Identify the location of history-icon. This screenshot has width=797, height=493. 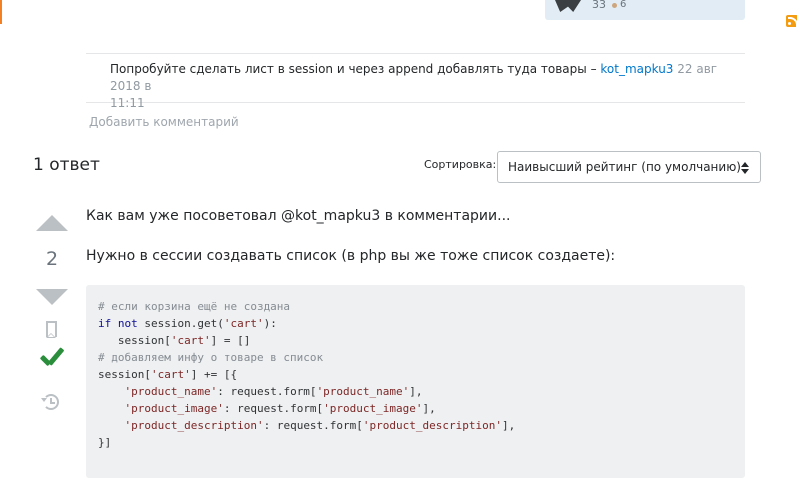
(51, 402).